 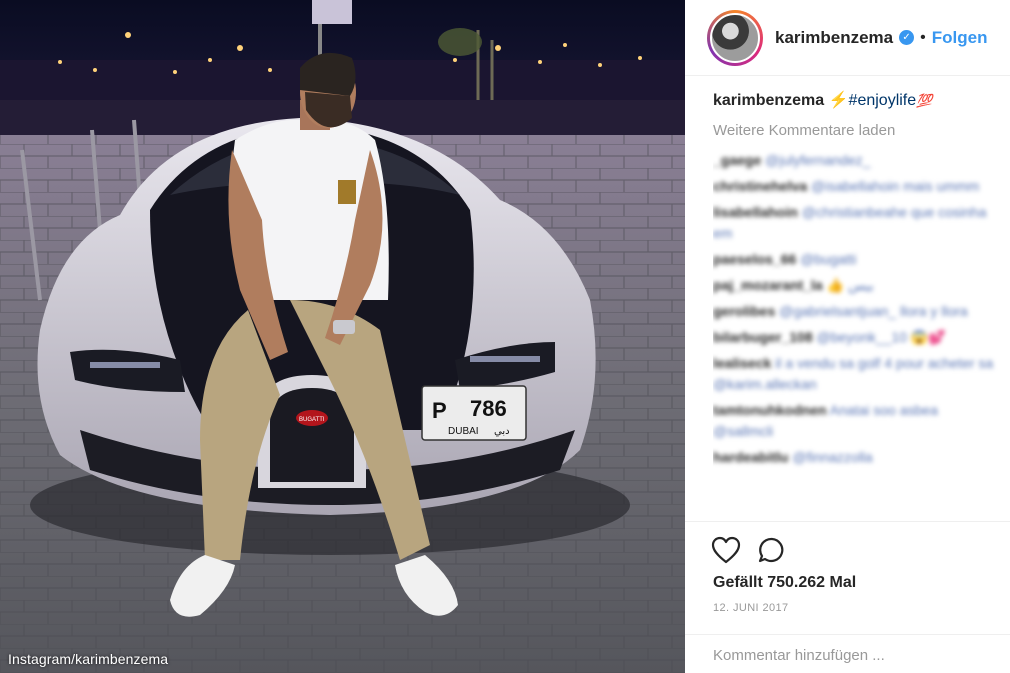 I want to click on comment-item: paj_mozarant_la 👍 بيس, so click(x=855, y=285).